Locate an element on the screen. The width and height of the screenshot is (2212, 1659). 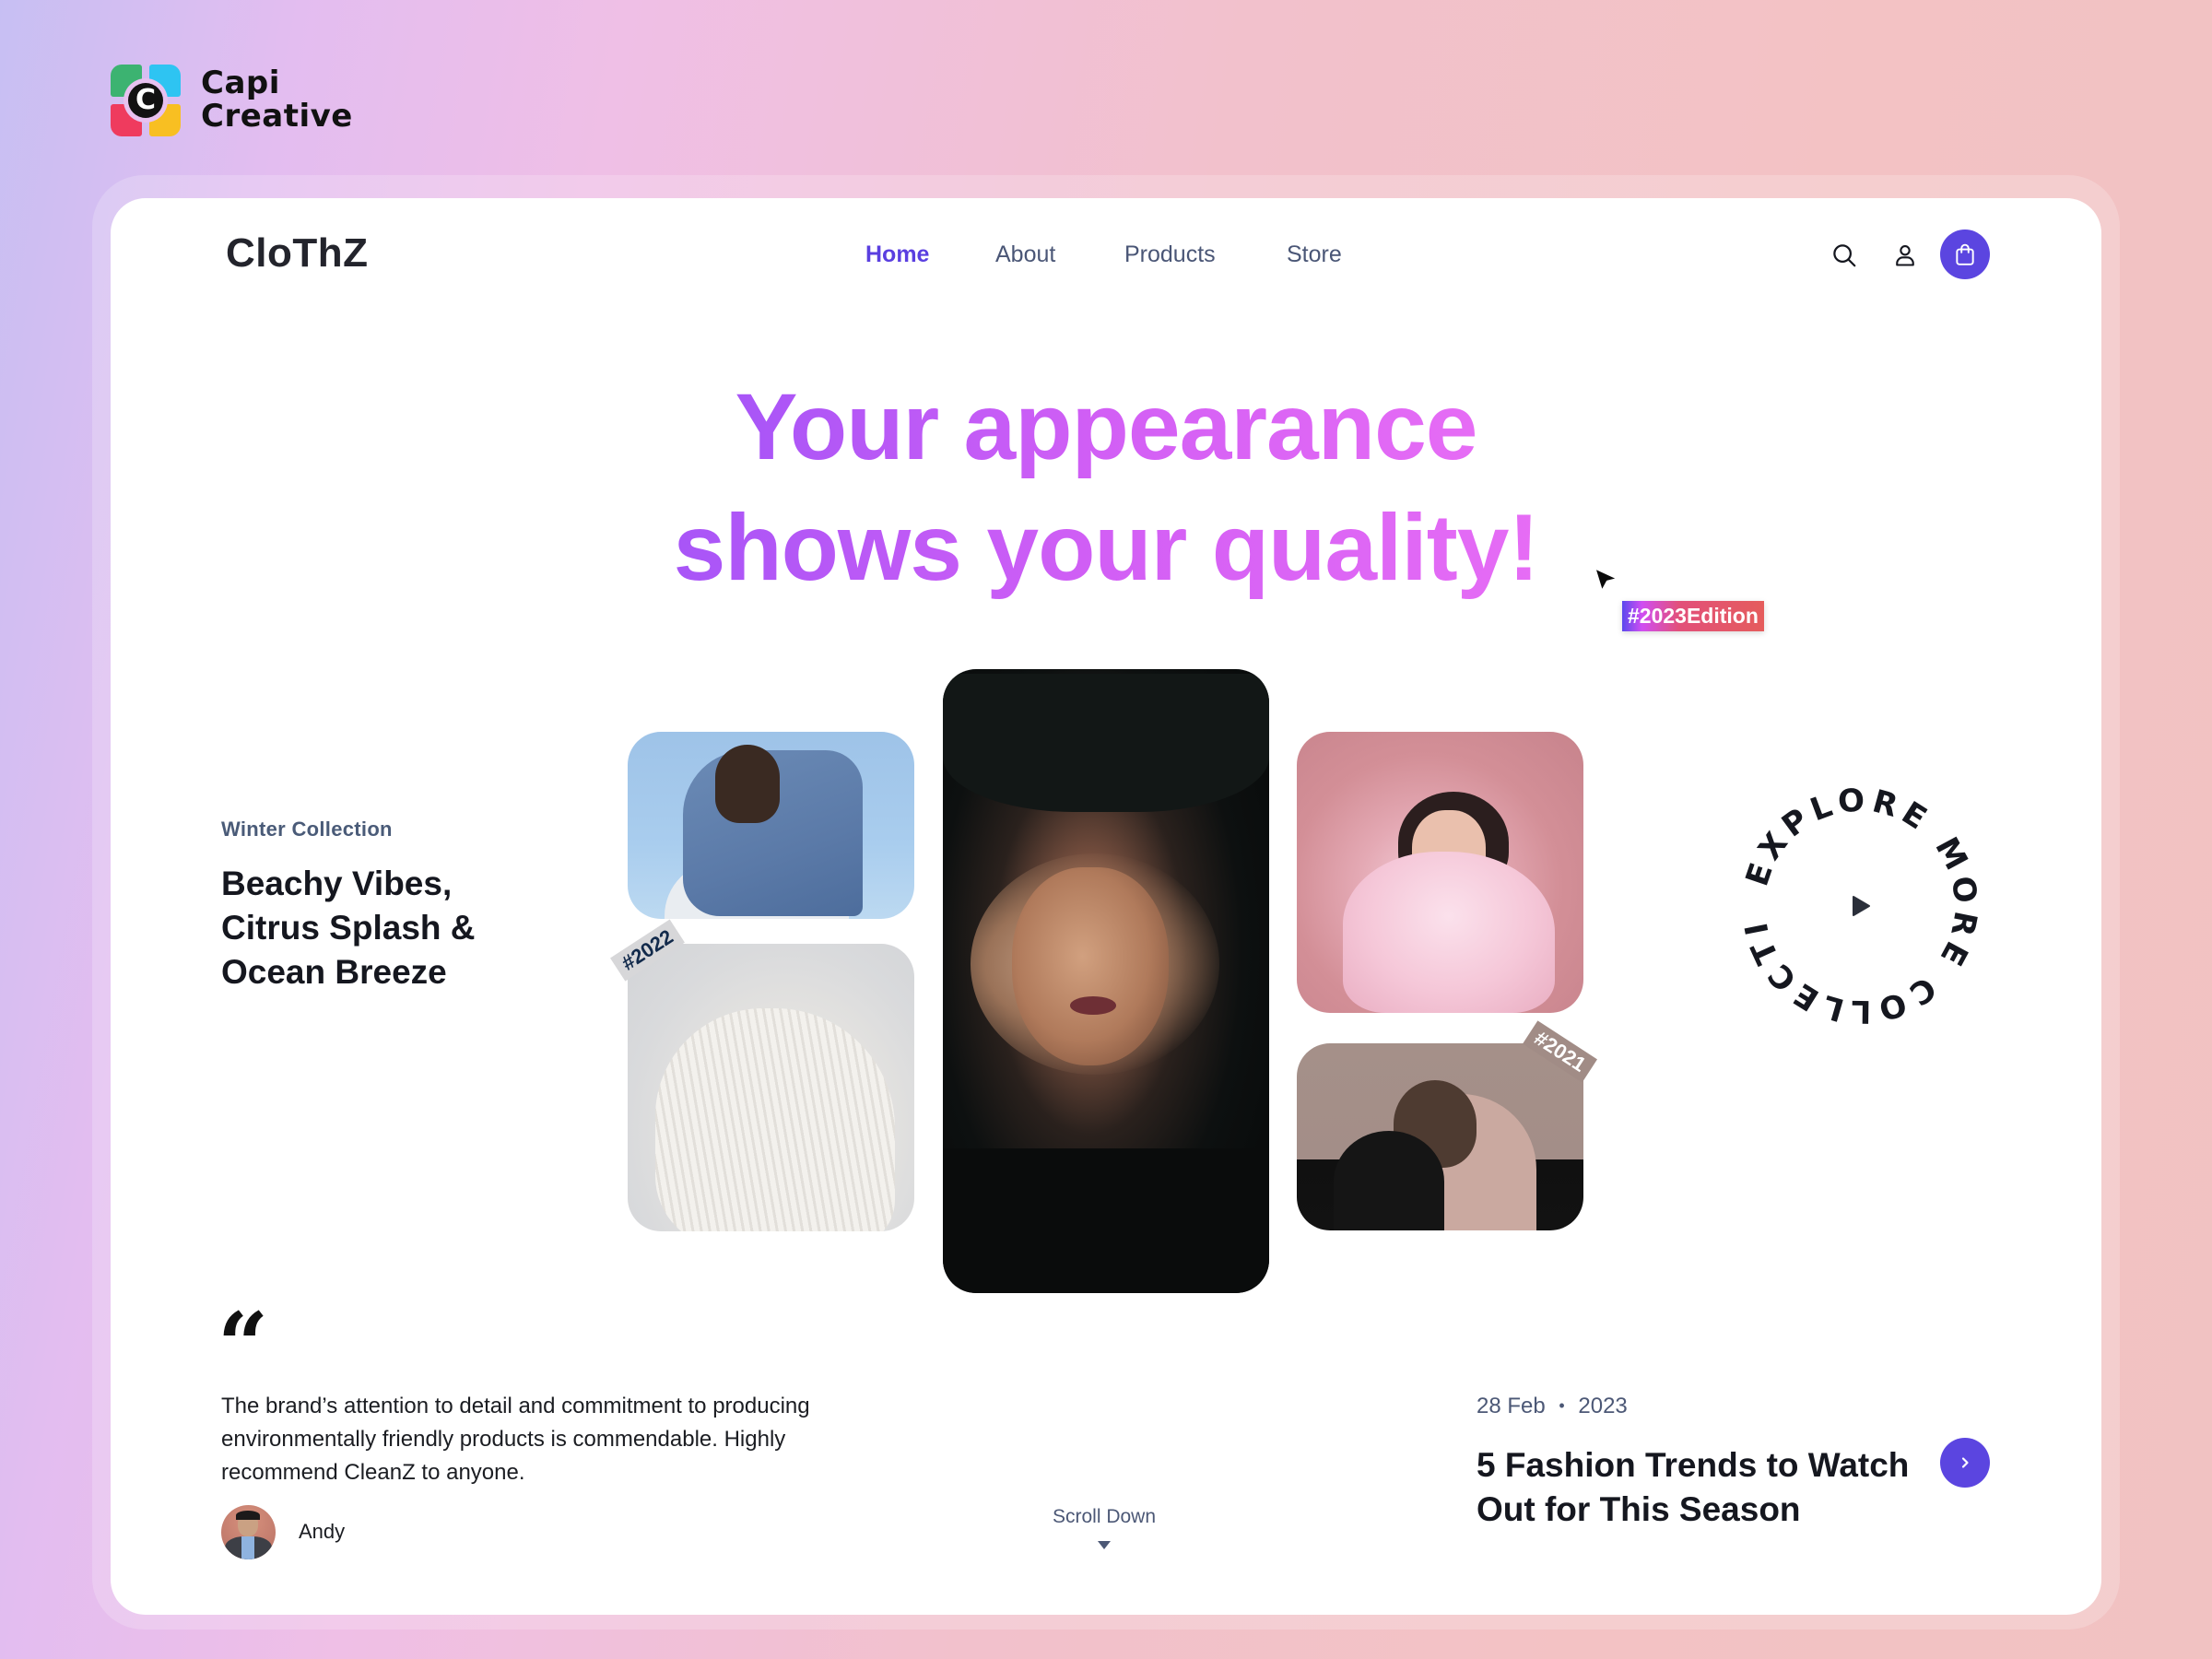
gallery-image-towel is located at coordinates (771, 825).